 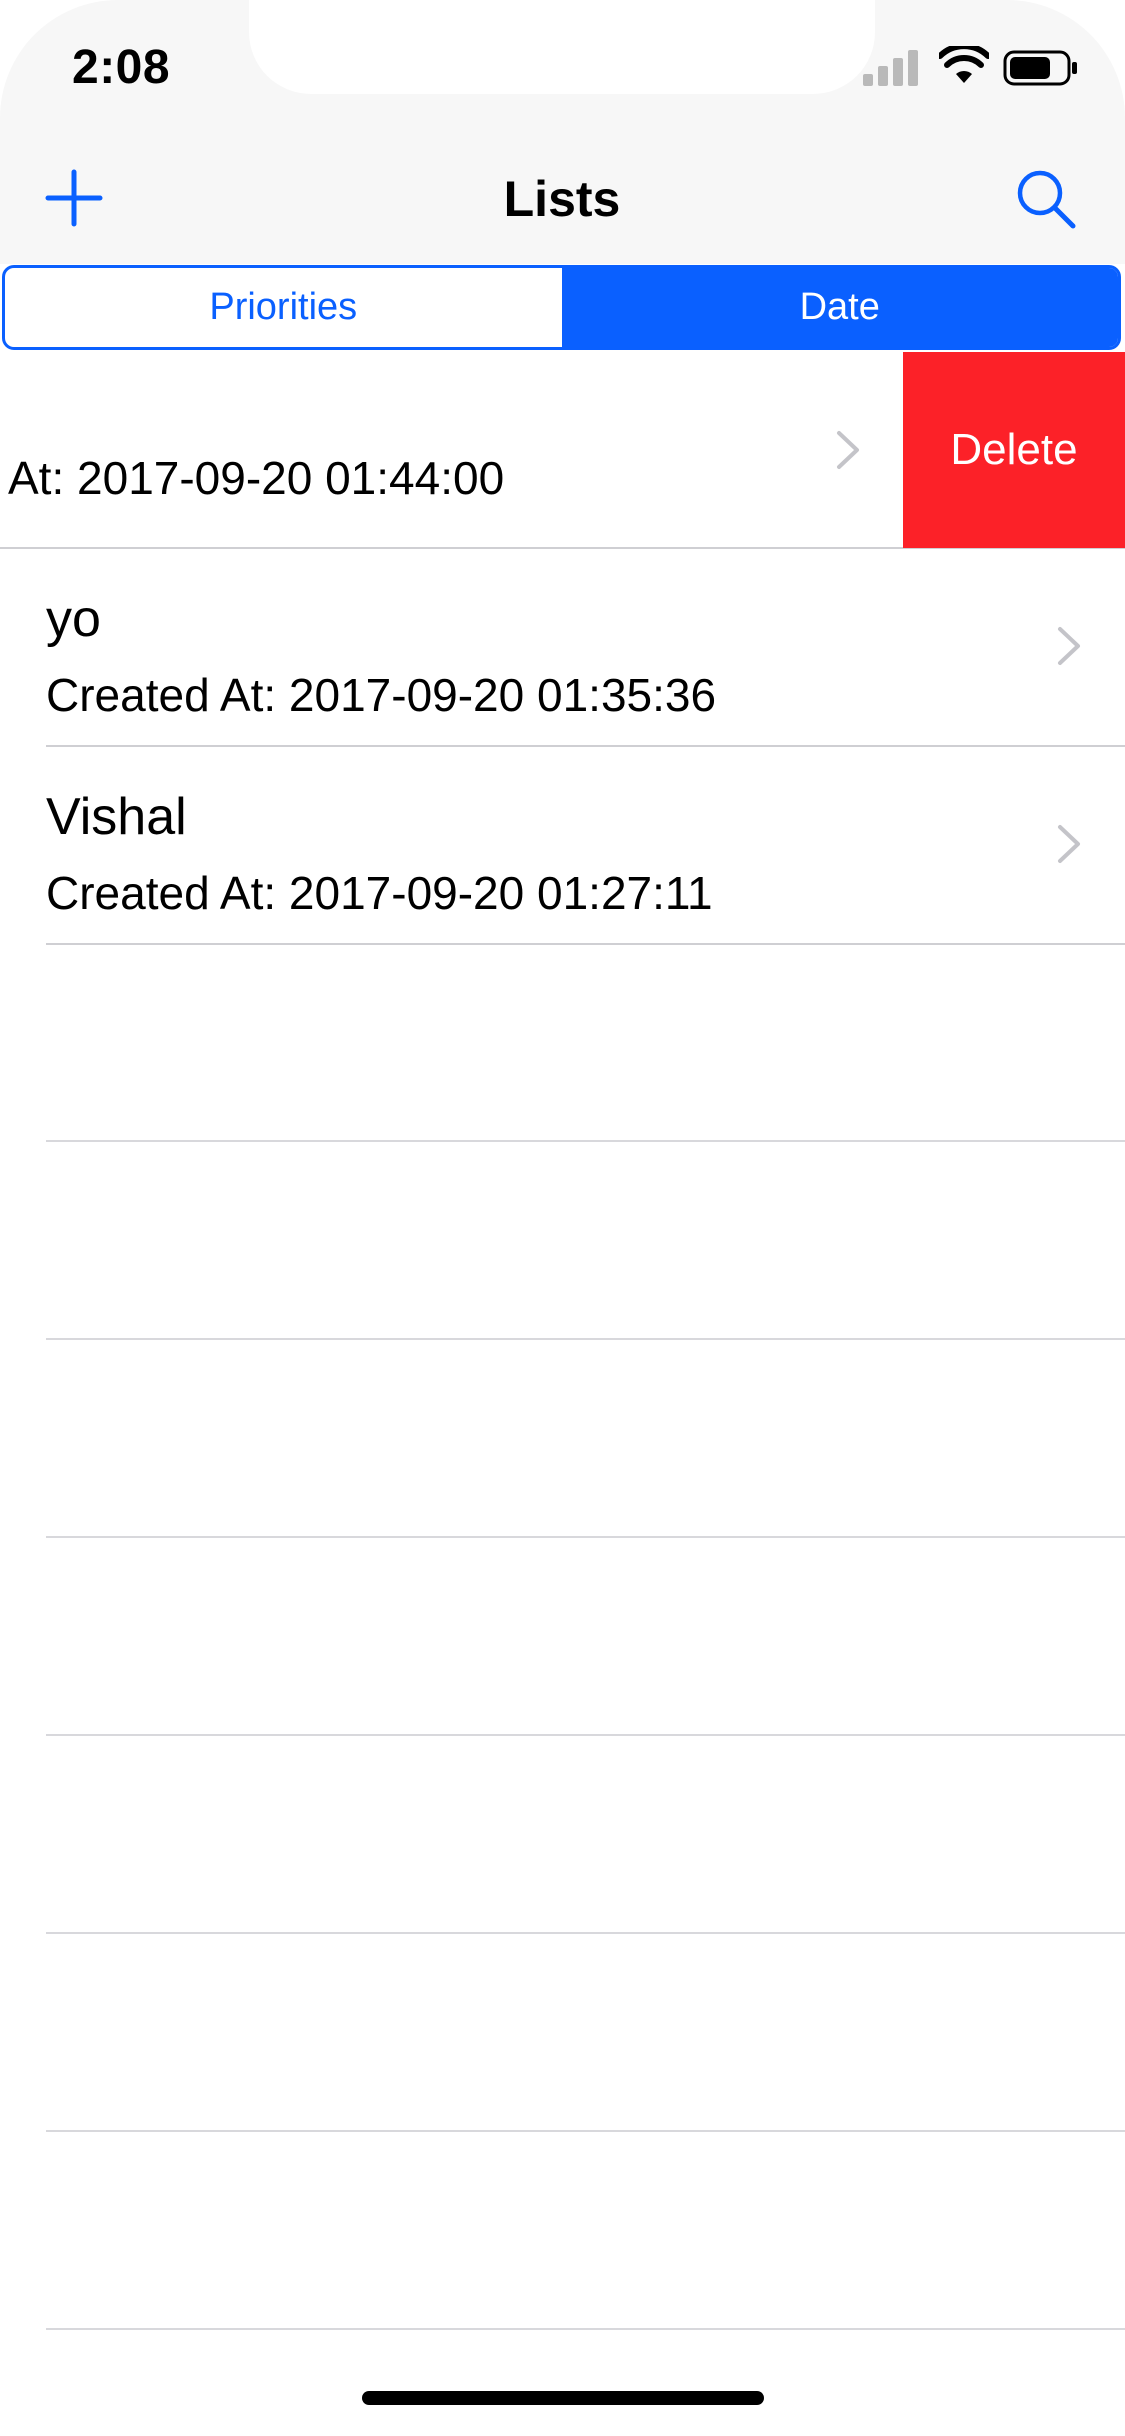 What do you see at coordinates (1040, 68) in the screenshot?
I see `battery-icon` at bounding box center [1040, 68].